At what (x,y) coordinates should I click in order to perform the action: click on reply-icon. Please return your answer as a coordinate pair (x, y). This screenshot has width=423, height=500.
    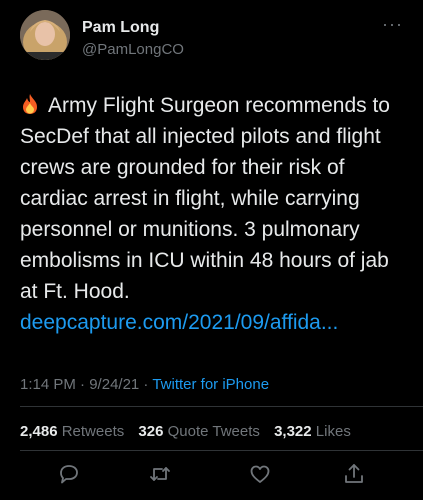
    Looking at the image, I should click on (69, 474).